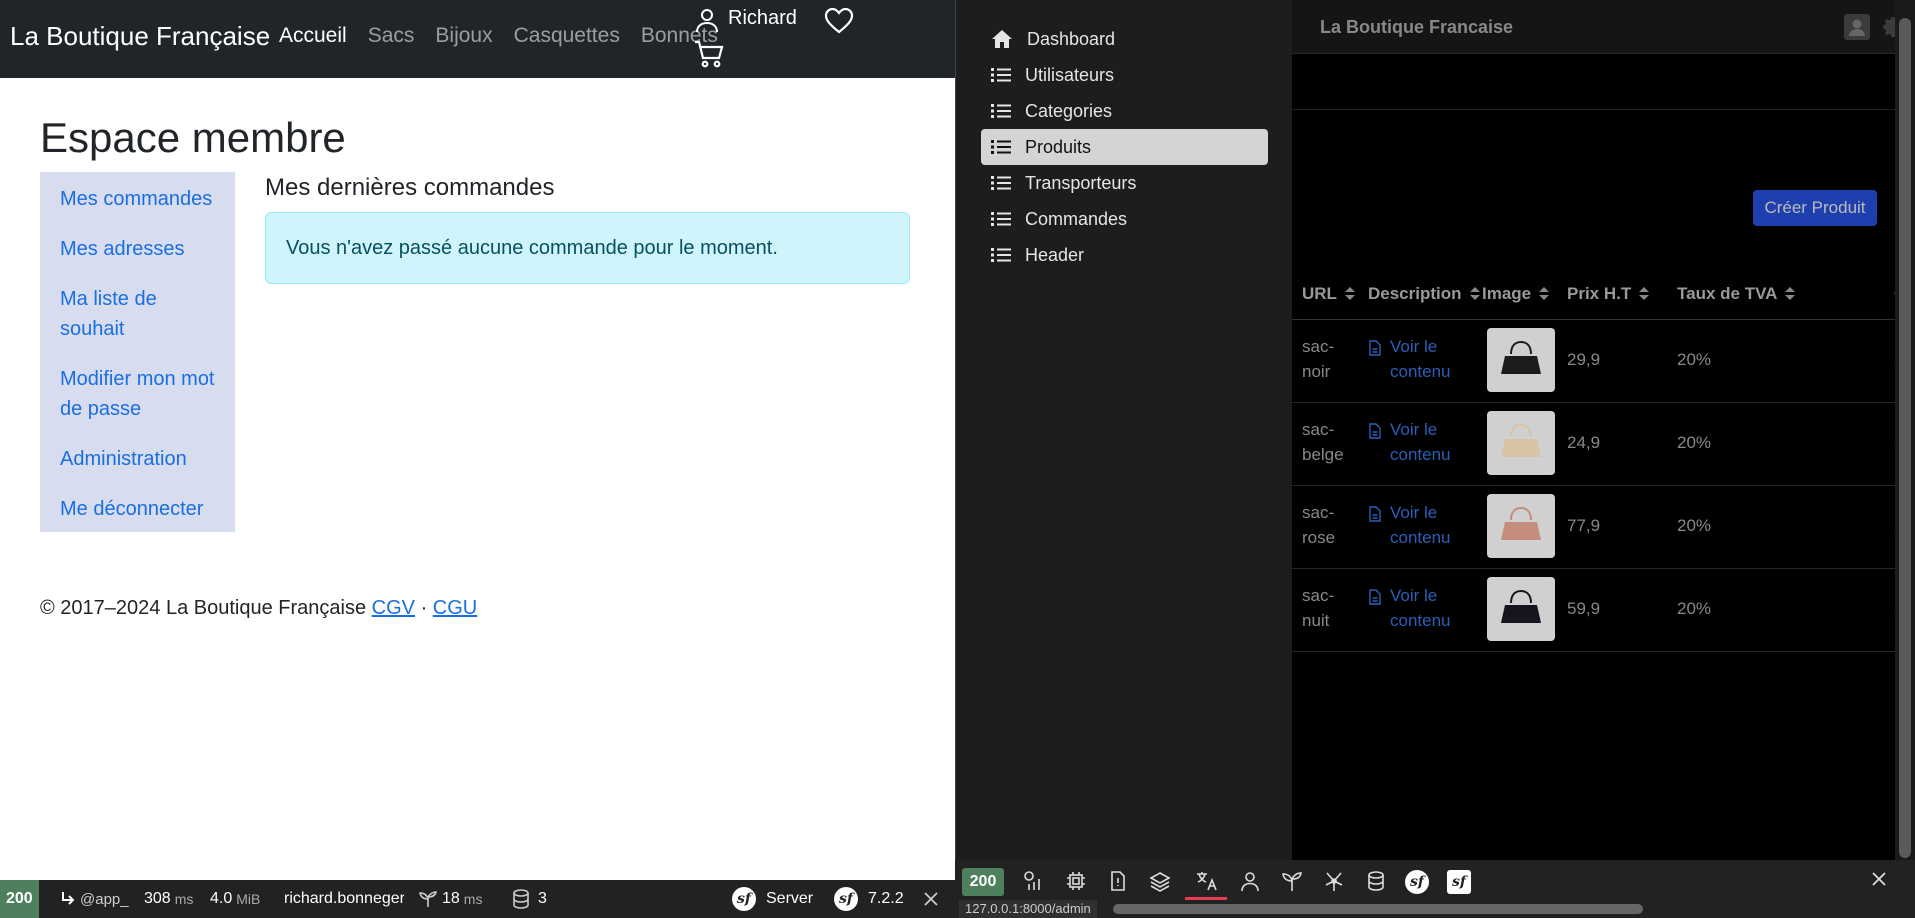 The width and height of the screenshot is (1915, 918). I want to click on row-url: sac-belge, so click(1323, 442).